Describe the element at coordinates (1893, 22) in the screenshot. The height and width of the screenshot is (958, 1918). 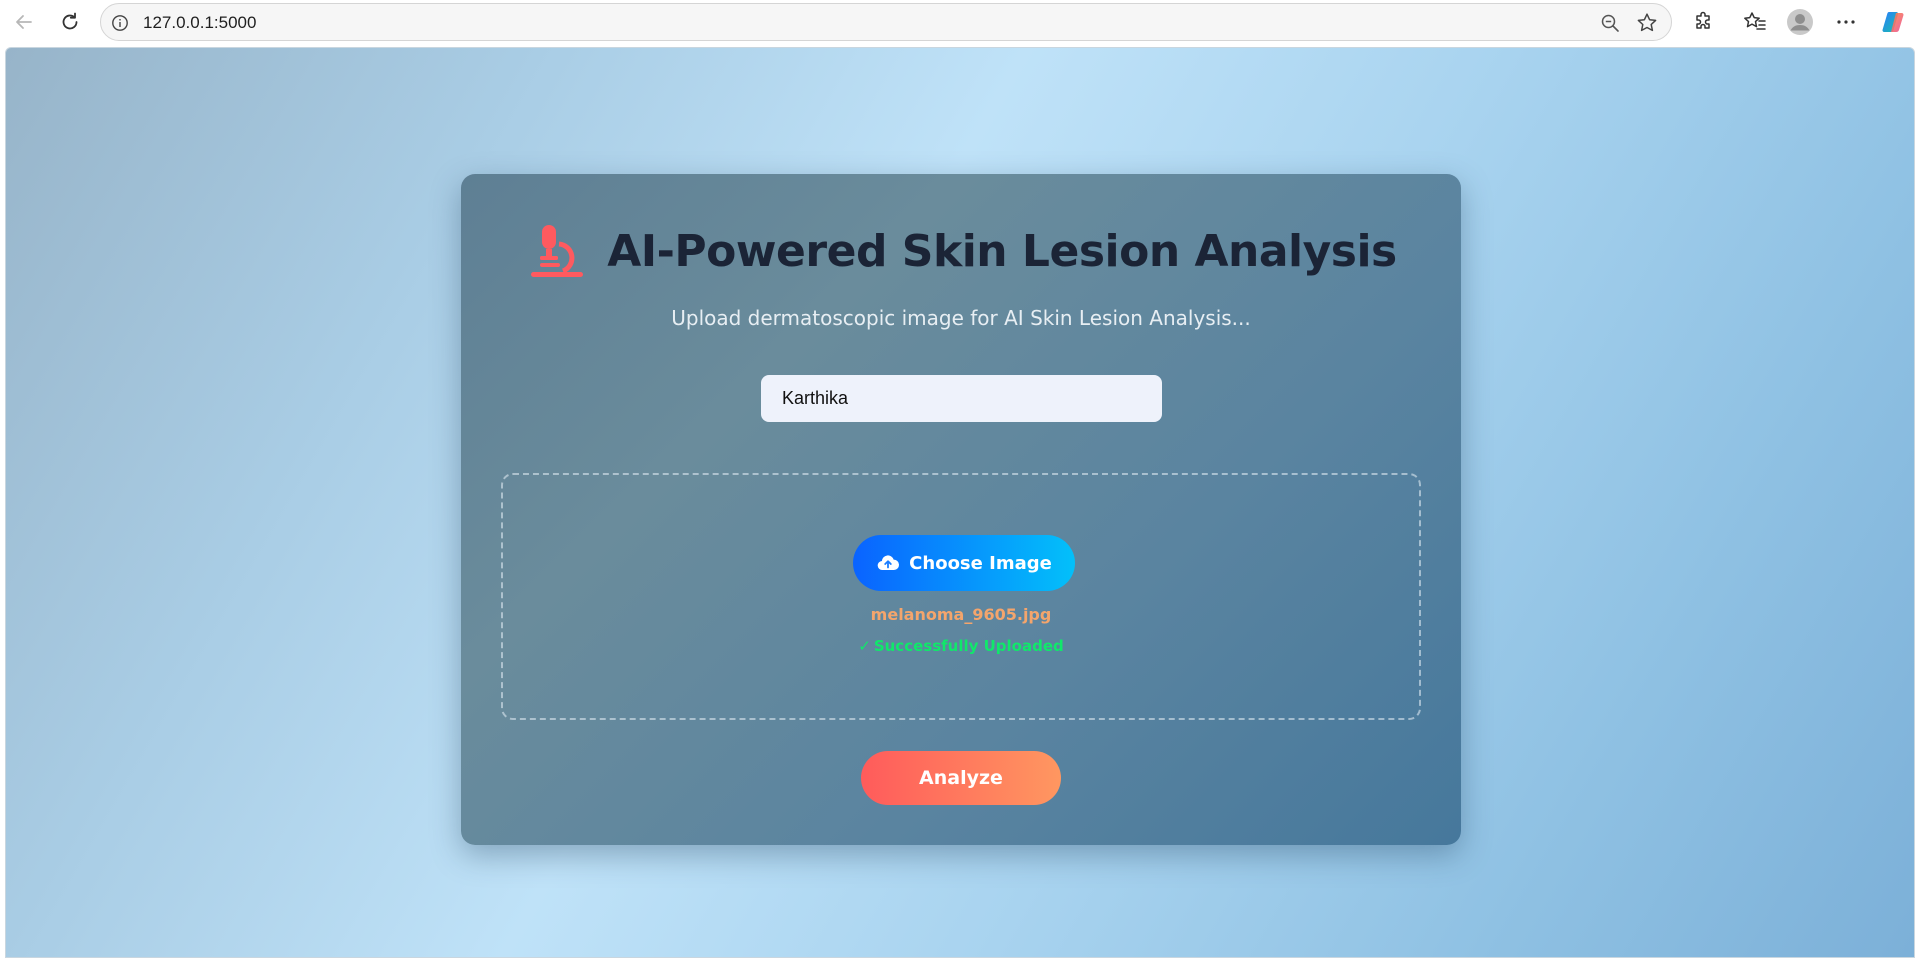
I see `copilot-icon` at that location.